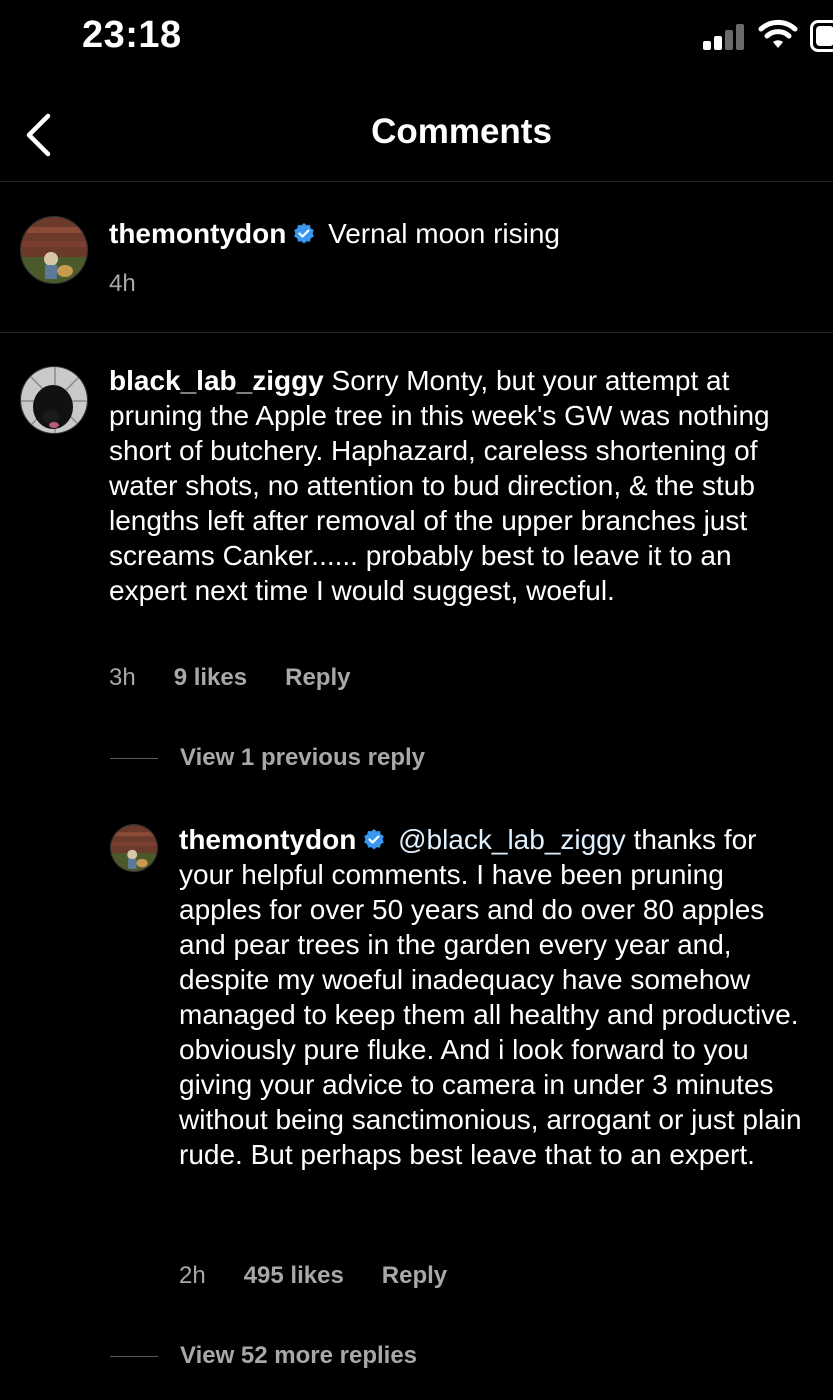 This screenshot has height=1400, width=833. Describe the element at coordinates (122, 677) in the screenshot. I see `comment-timestamp: 3h` at that location.